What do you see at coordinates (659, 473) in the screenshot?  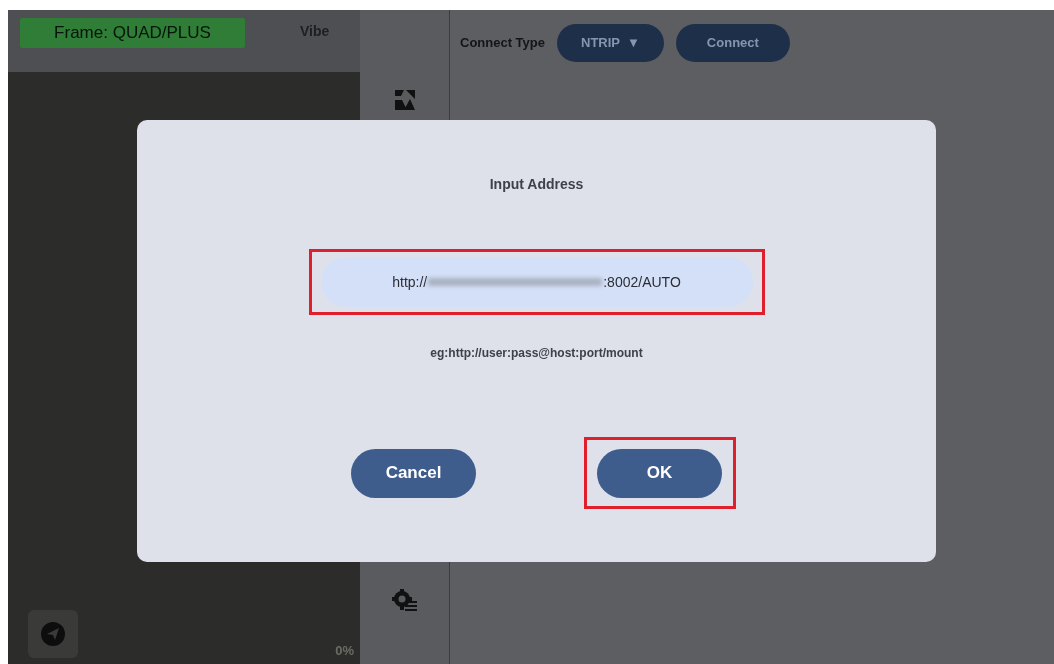 I see `dialog-button: OK` at bounding box center [659, 473].